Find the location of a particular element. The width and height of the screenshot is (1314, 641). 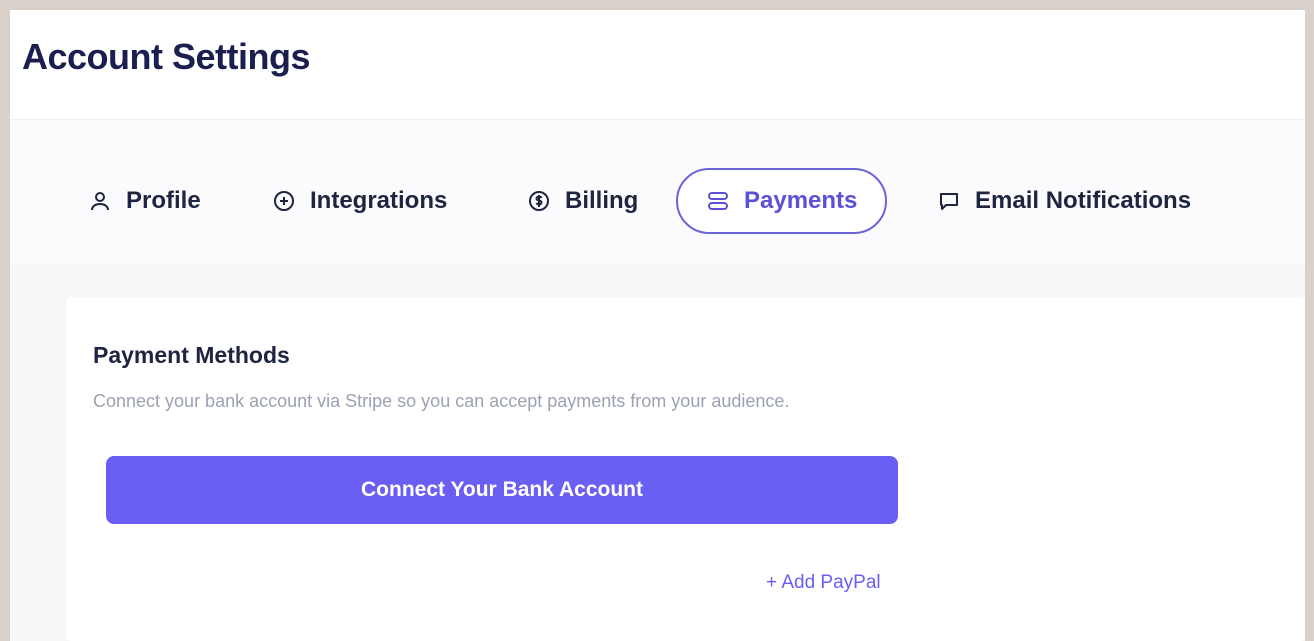

plus-circle-icon is located at coordinates (284, 201).